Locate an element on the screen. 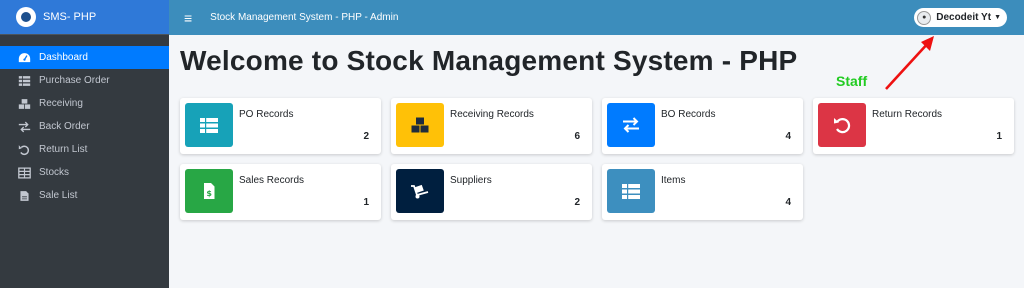 Image resolution: width=1024 pixels, height=288 pixels. card-label: Items is located at coordinates (673, 180).